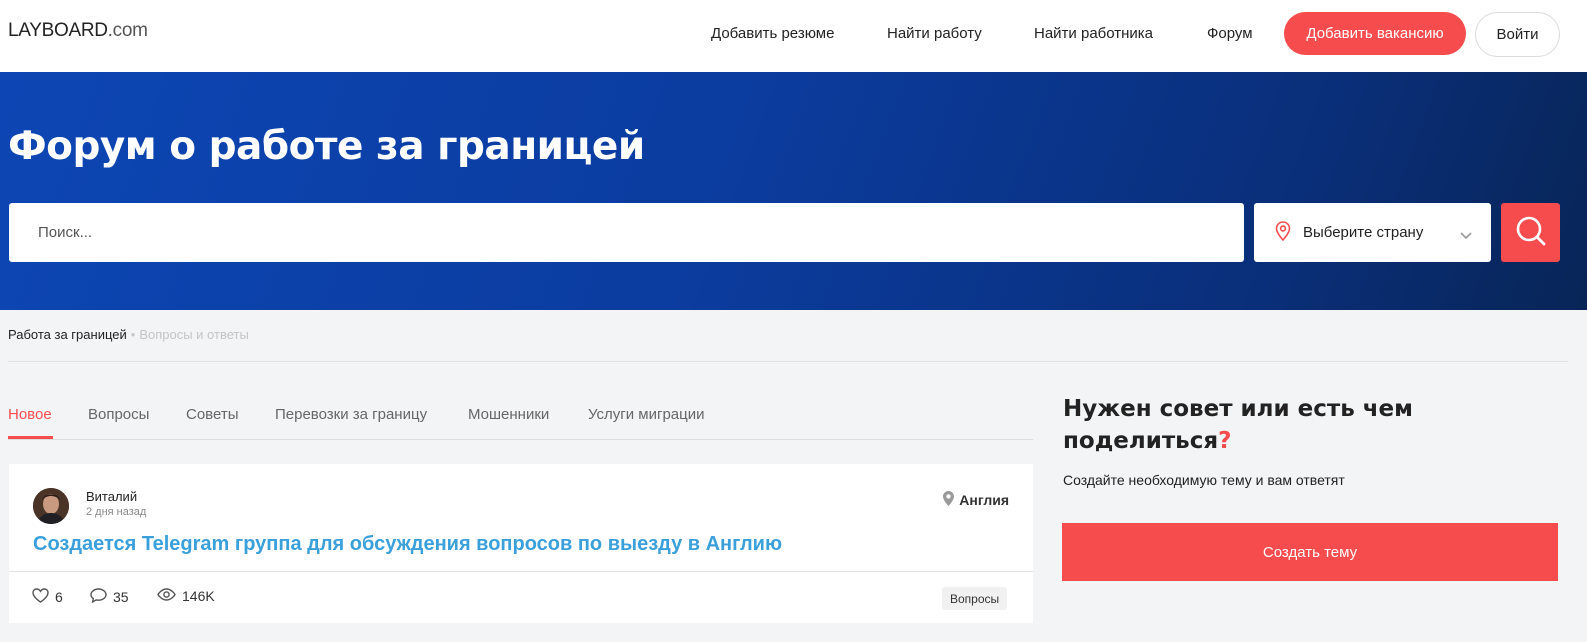  What do you see at coordinates (67, 334) in the screenshot?
I see `breadcrumb-root-link: Работа за границей` at bounding box center [67, 334].